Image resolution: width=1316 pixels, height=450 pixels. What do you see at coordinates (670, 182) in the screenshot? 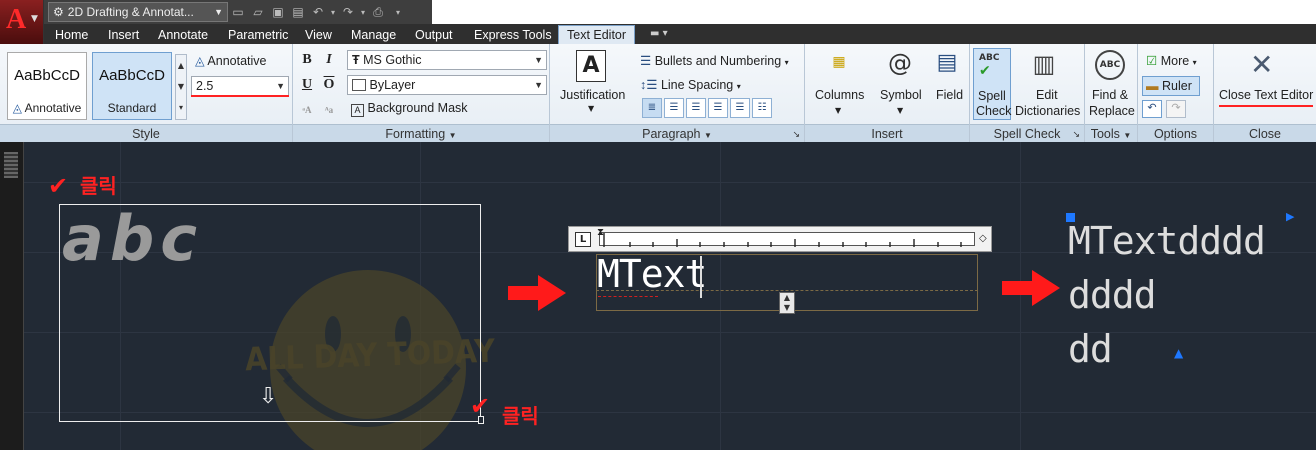
I see `grid-line` at bounding box center [670, 182].